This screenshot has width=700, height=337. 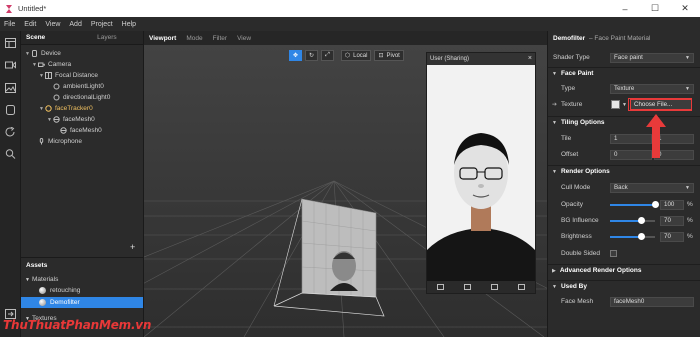 I want to click on asset-item-retouching: retouching, so click(x=82, y=290).